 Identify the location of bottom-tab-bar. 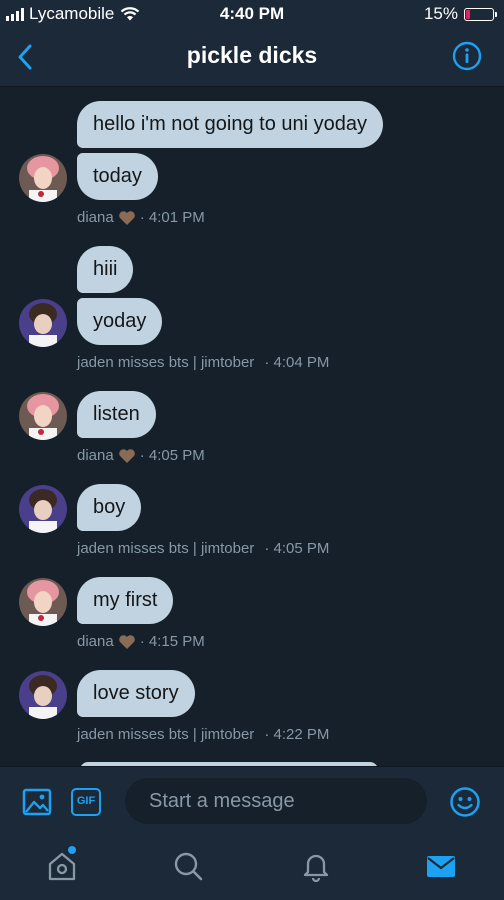
(252, 868).